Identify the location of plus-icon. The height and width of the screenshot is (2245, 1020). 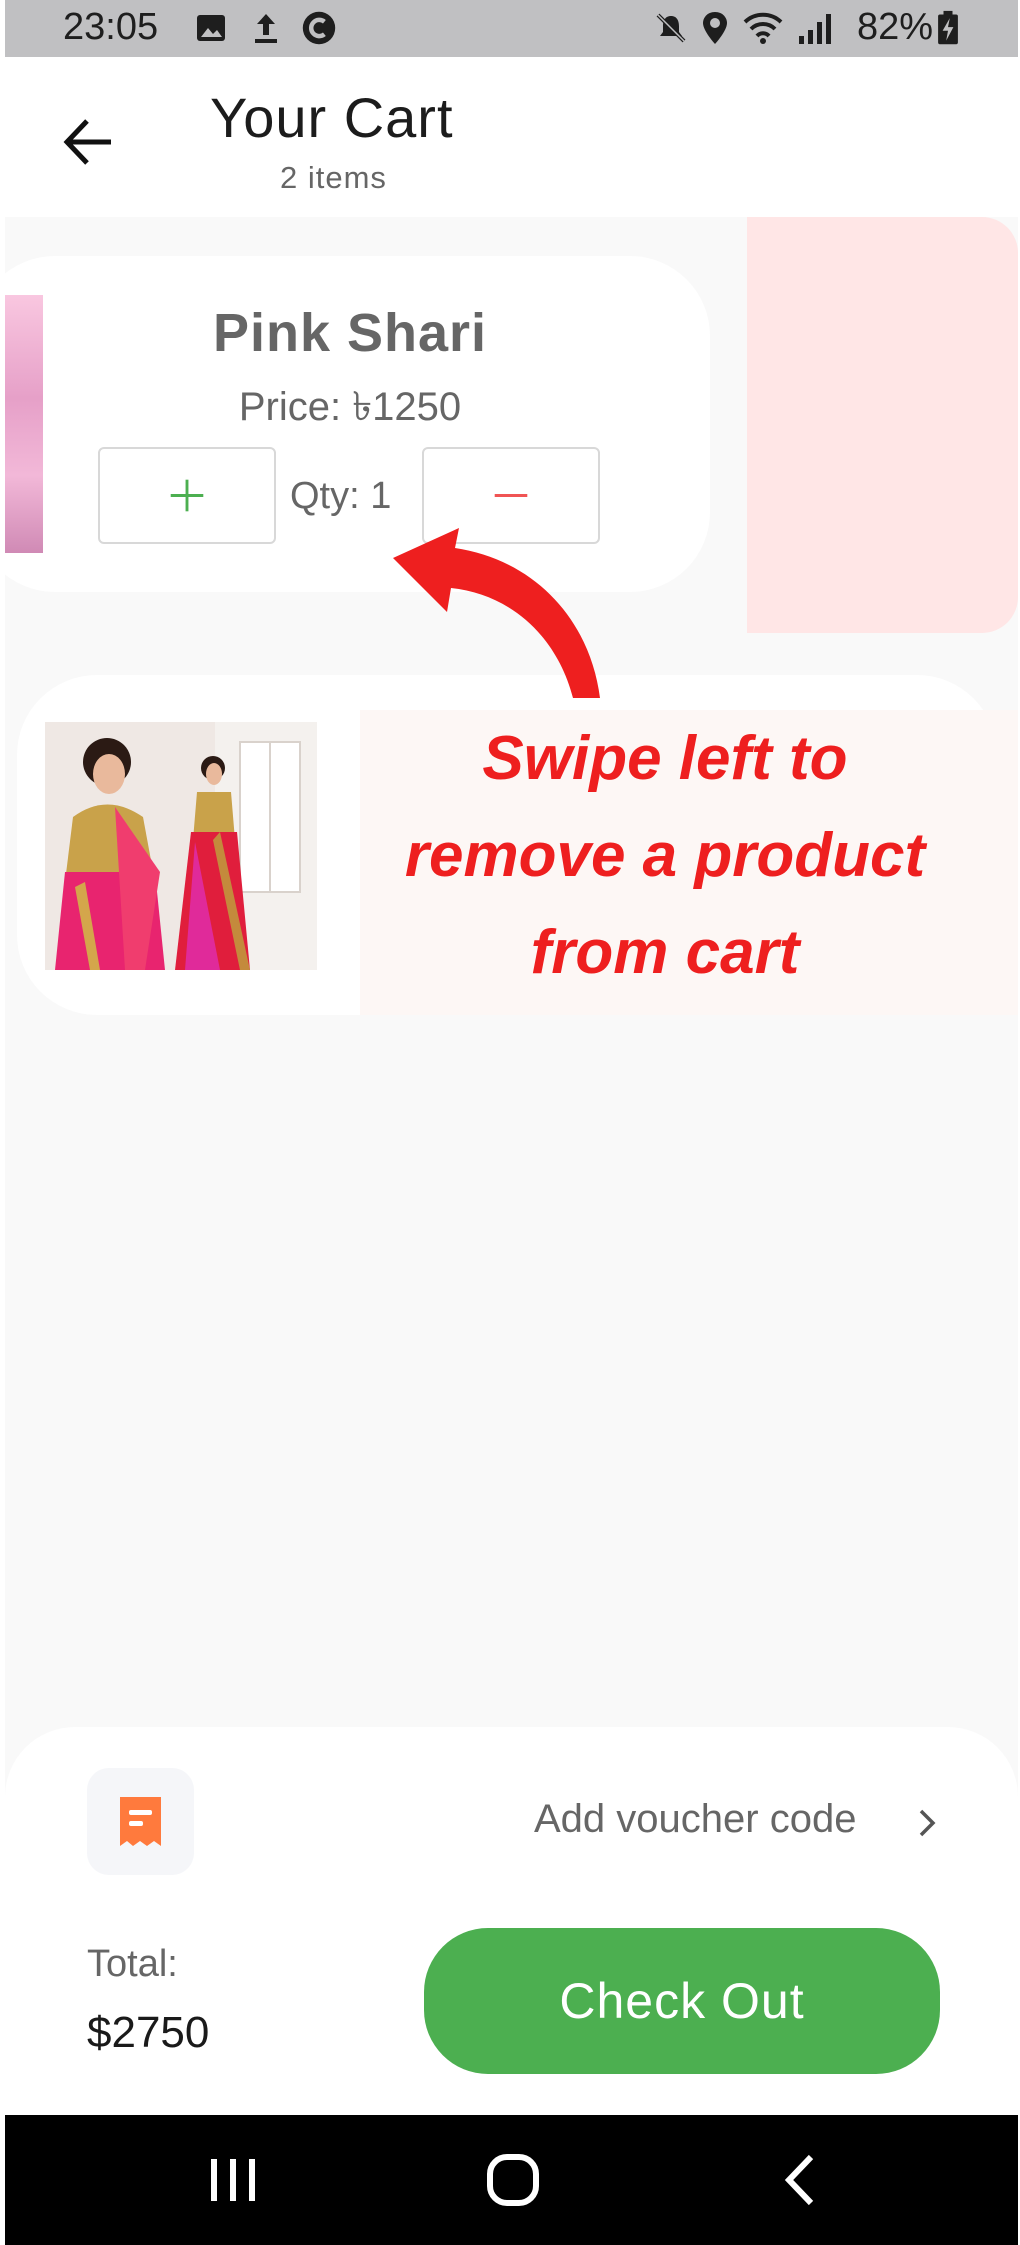
(187, 495).